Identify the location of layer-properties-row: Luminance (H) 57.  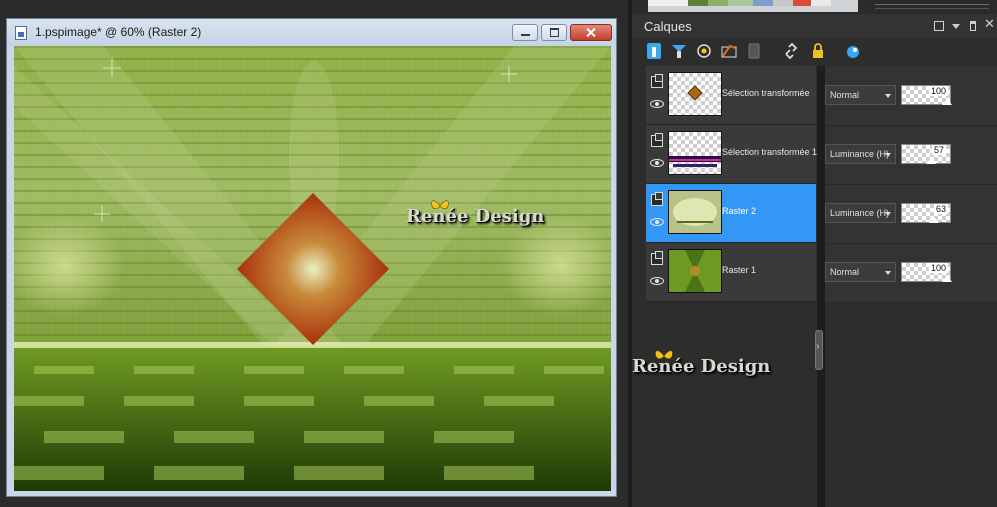
(911, 155).